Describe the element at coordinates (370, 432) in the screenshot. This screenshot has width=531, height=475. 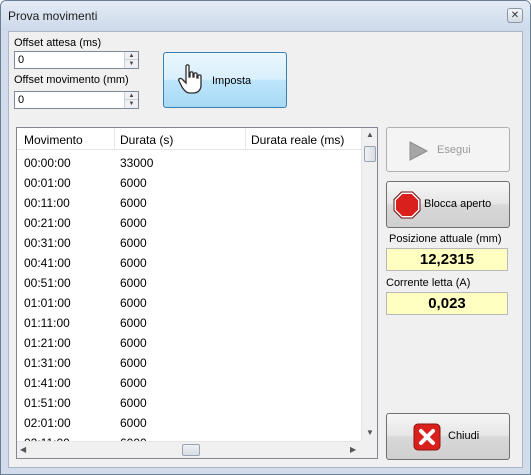
I see `scroll-down-icon: ▼` at that location.